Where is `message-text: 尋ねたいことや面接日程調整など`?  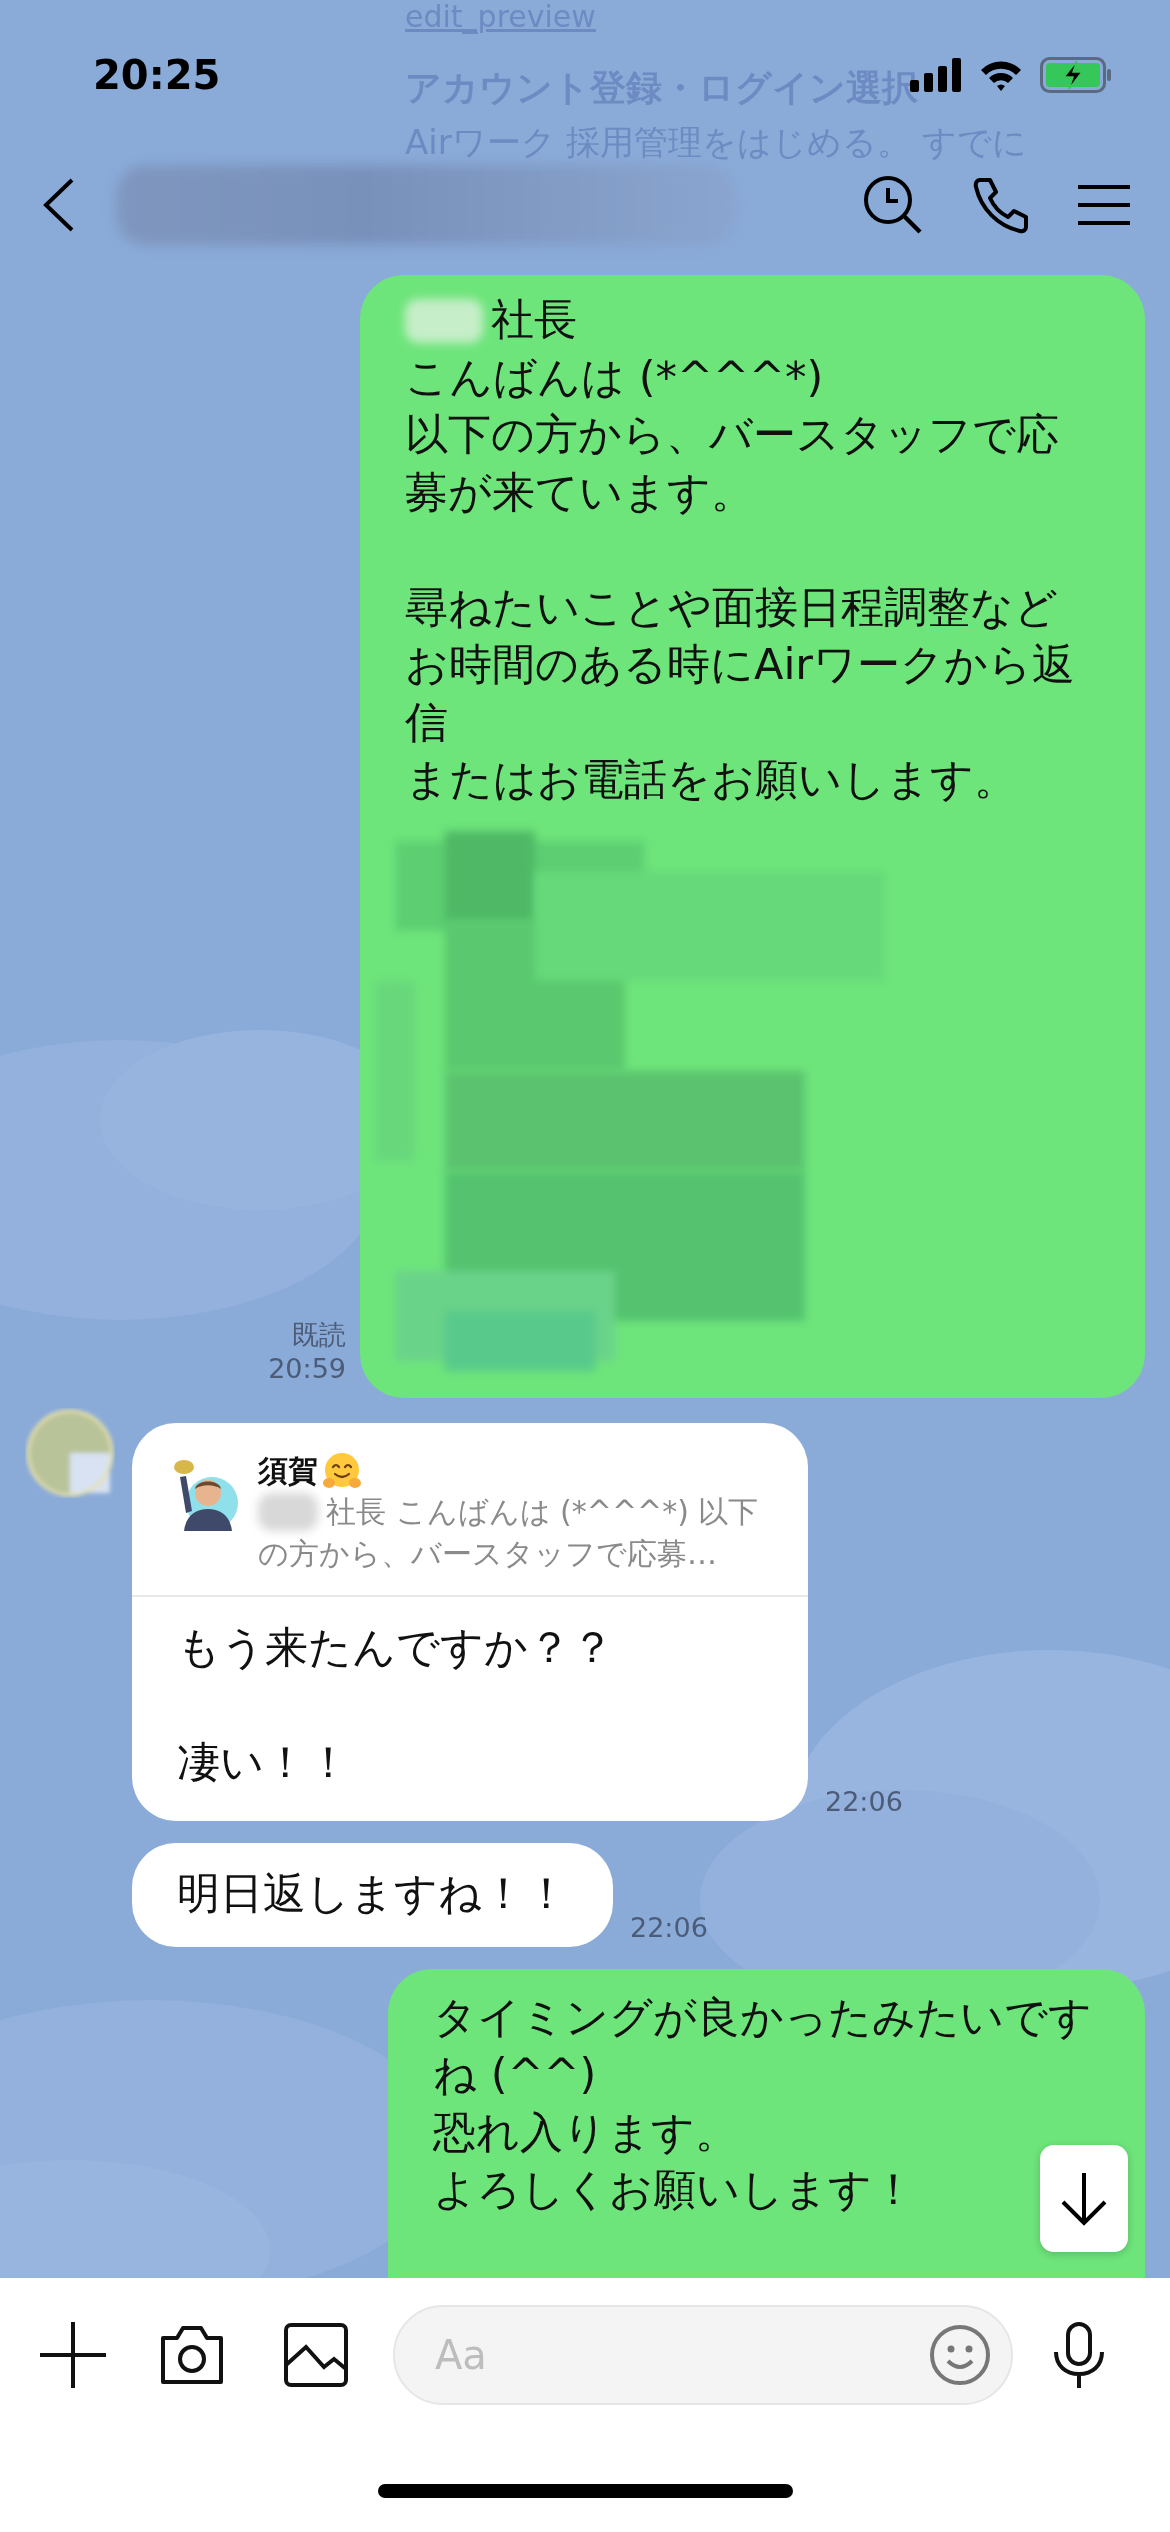
message-text: 尋ねたいことや面接日程調整など is located at coordinates (731, 607).